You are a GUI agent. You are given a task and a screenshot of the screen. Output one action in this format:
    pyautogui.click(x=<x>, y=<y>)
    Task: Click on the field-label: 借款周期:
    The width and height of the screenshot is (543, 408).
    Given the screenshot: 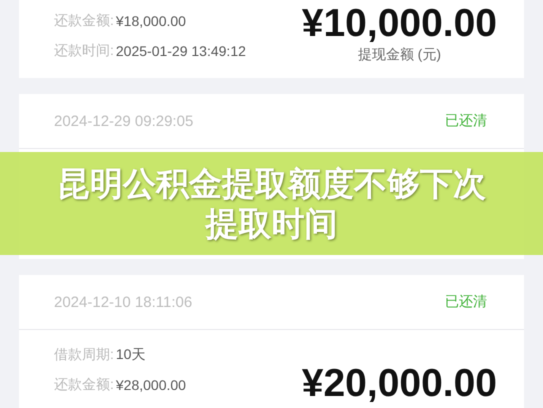 What is the action you would take?
    pyautogui.click(x=84, y=355)
    